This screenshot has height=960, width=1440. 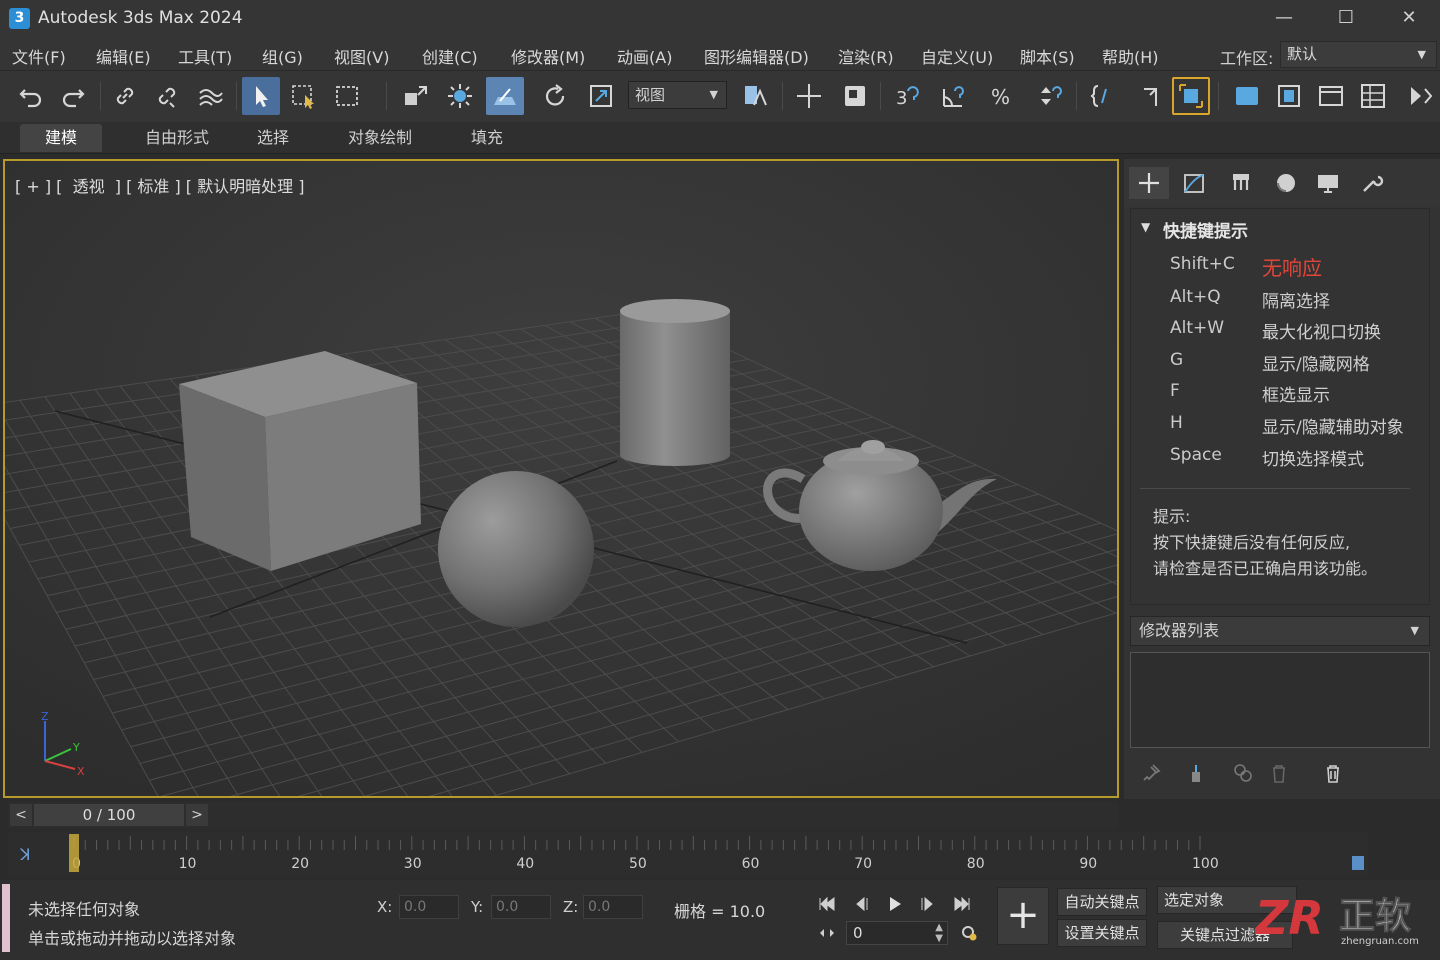 I want to click on motion-tab, so click(x=1286, y=183).